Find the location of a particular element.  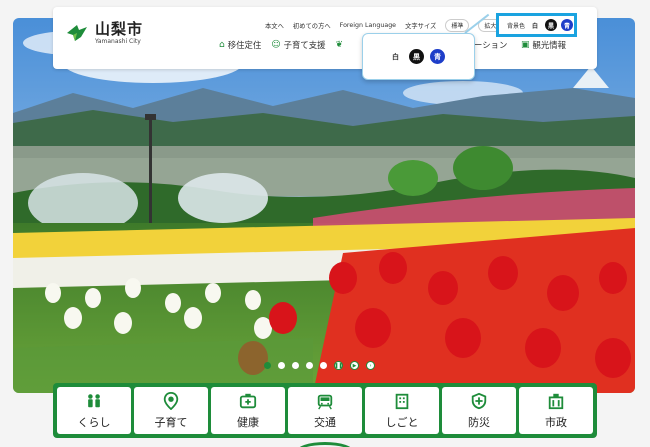

nav-item-promotion: ーション is located at coordinates (490, 45).